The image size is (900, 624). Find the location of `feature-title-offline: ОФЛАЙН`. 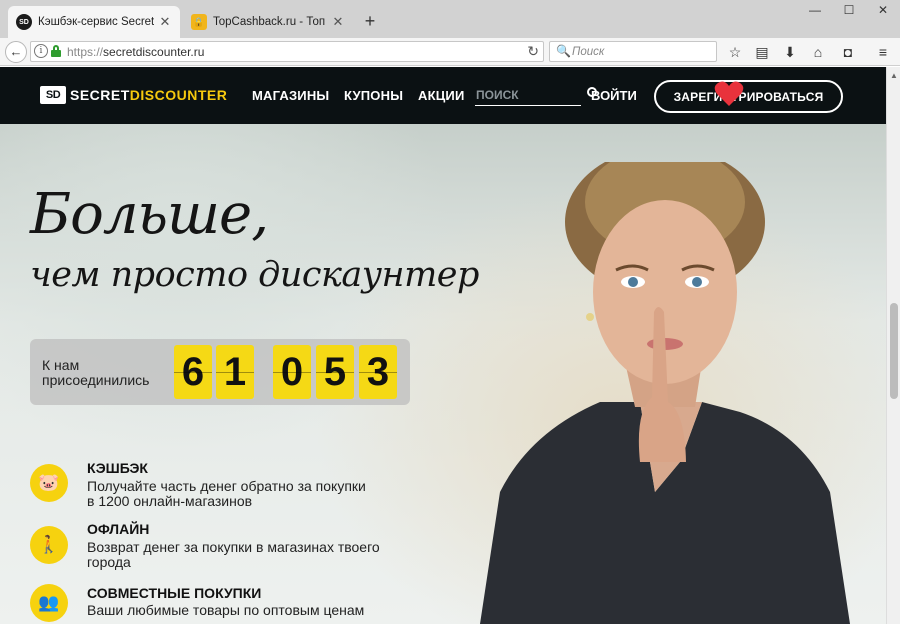

feature-title-offline: ОФЛАЙН is located at coordinates (118, 529).